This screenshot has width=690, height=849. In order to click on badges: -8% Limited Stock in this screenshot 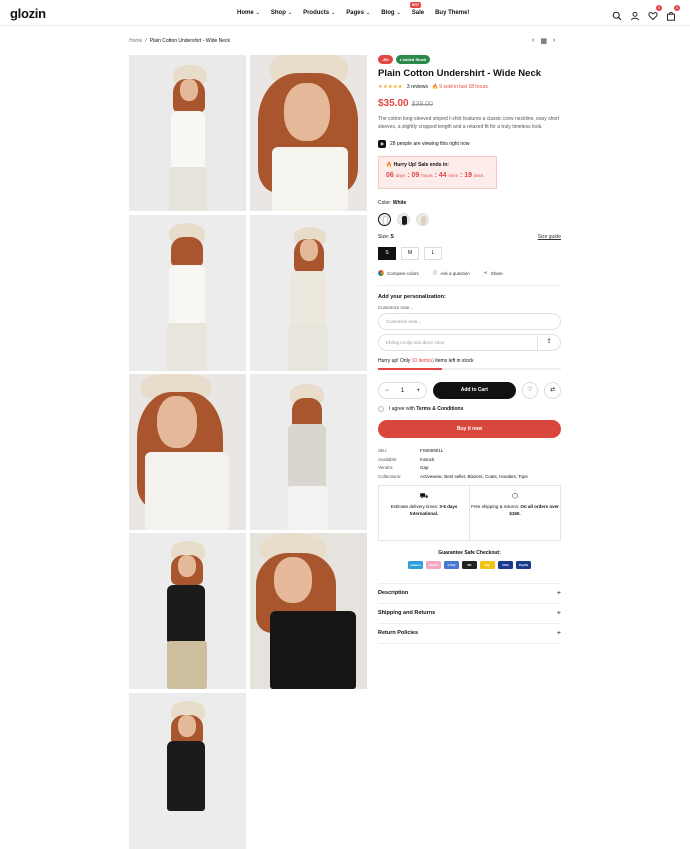, I will do `click(469, 59)`.